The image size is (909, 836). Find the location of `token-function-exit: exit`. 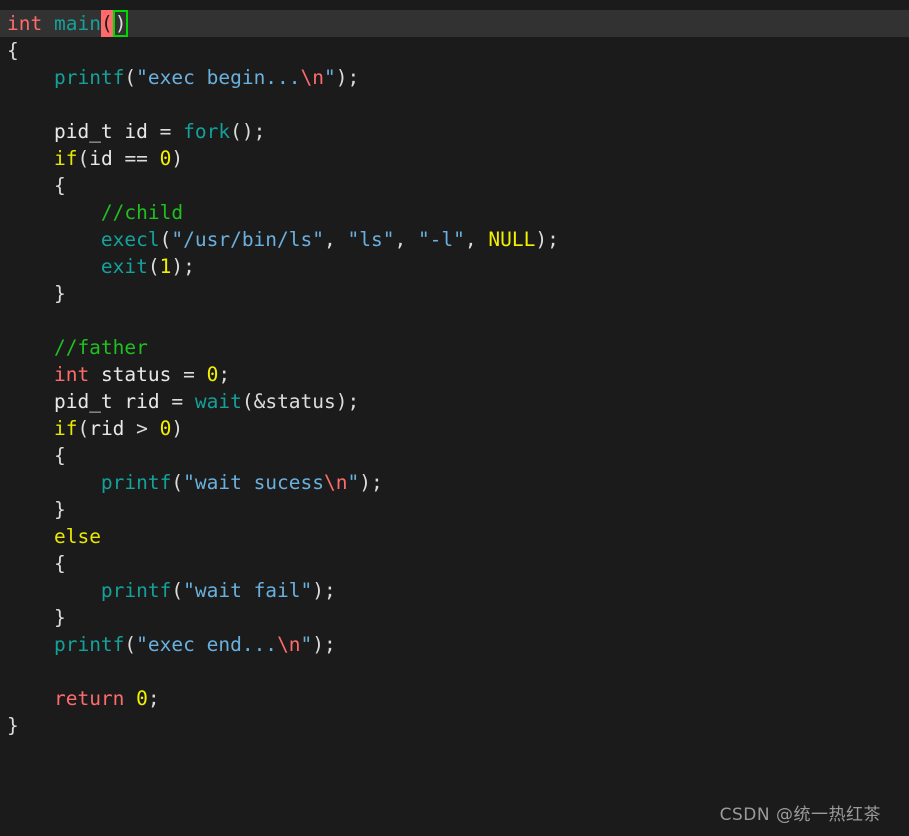

token-function-exit: exit is located at coordinates (124, 266).